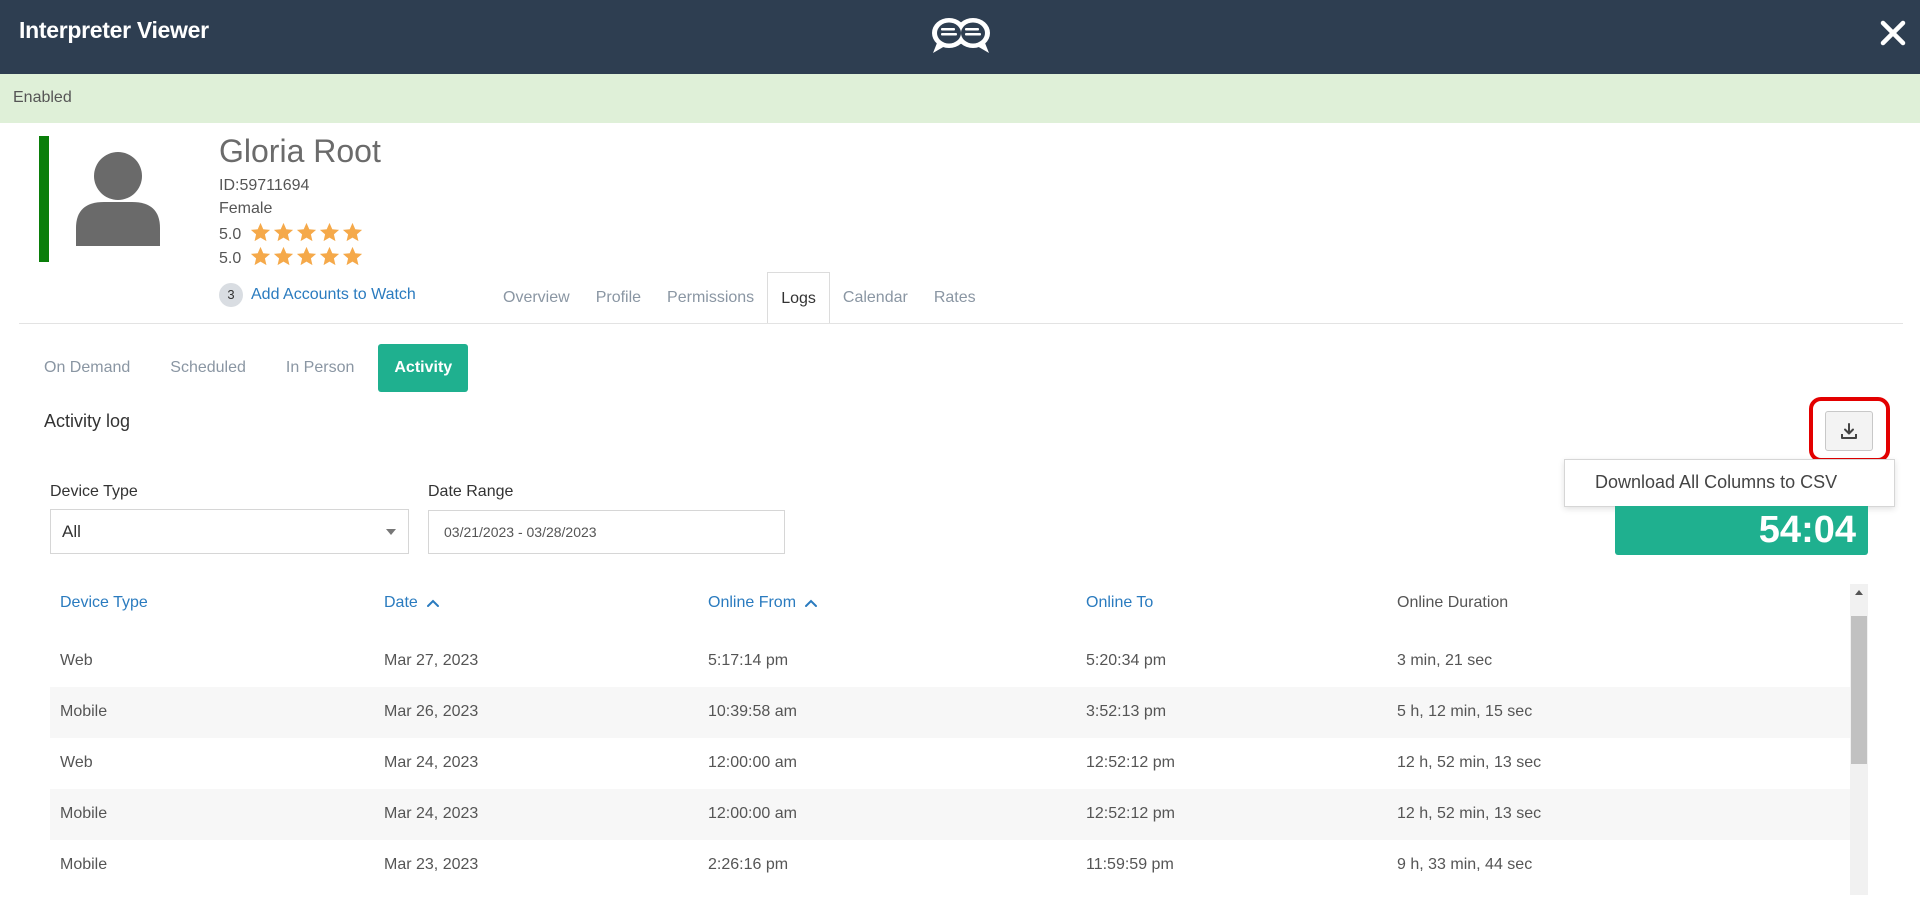 The height and width of the screenshot is (901, 1920). I want to click on column-header-device-type: Device Type, so click(104, 603).